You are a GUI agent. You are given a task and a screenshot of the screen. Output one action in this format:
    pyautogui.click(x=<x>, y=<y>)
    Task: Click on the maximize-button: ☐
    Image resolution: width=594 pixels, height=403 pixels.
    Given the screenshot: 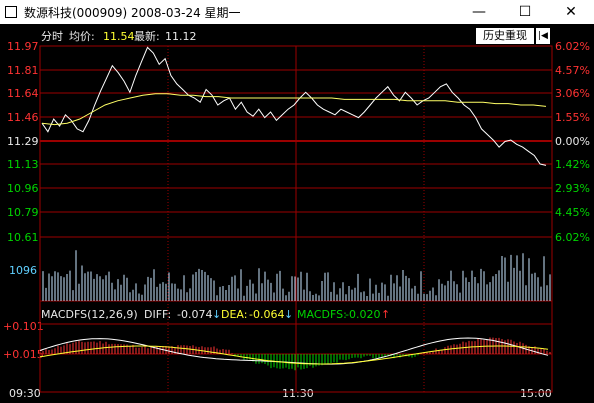 What is the action you would take?
    pyautogui.click(x=525, y=12)
    